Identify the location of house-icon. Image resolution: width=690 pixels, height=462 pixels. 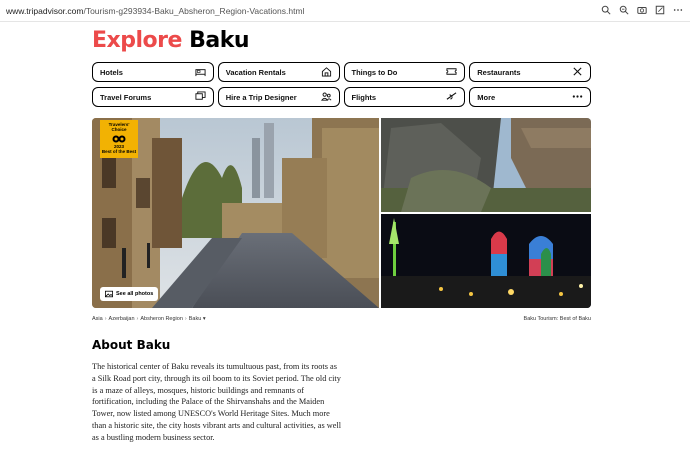
(326, 72).